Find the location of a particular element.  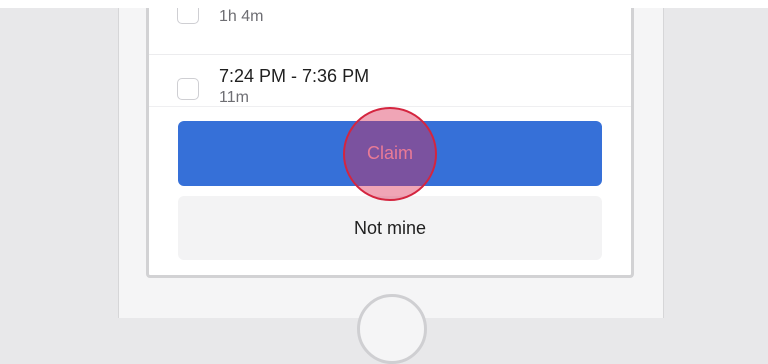

not-mine-button: Not mine is located at coordinates (390, 228).